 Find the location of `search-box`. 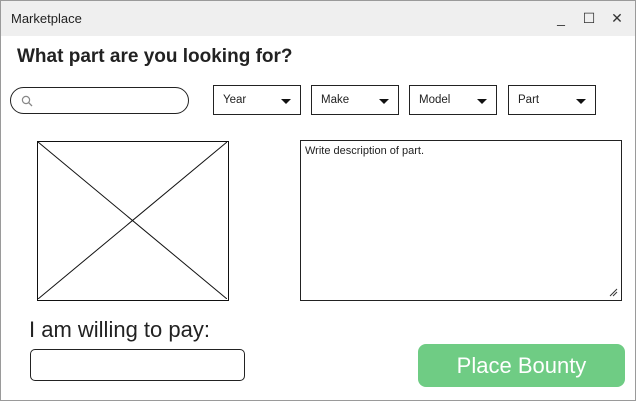

search-box is located at coordinates (99, 100).